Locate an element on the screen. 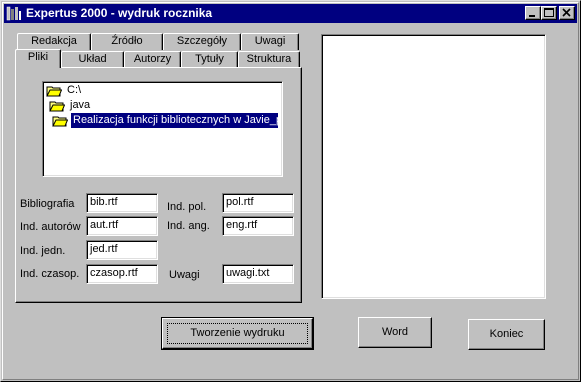 The image size is (581, 382). label-ind-jedn: Ind. jedn. is located at coordinates (43, 251).